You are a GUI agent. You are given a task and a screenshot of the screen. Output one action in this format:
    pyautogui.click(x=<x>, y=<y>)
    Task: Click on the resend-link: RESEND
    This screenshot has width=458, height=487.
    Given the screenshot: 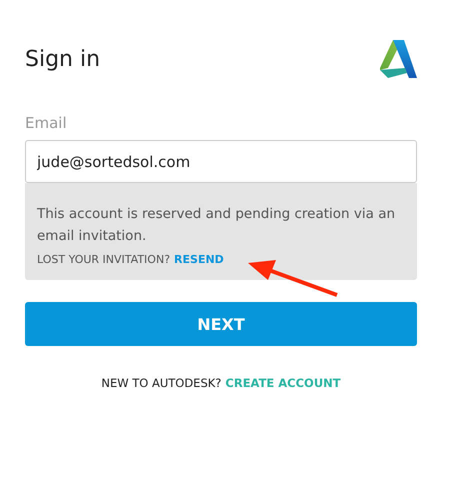 What is the action you would take?
    pyautogui.click(x=199, y=259)
    